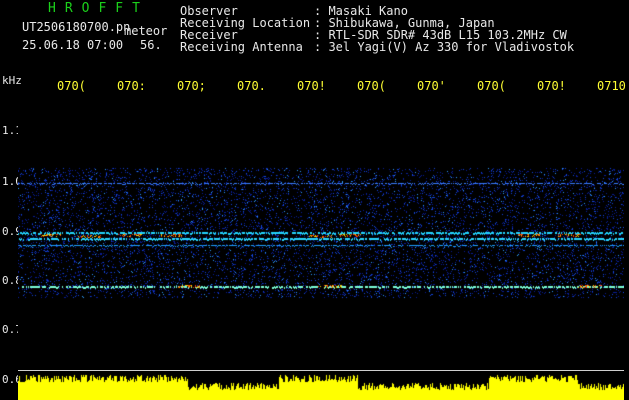 This screenshot has height=400, width=629. Describe the element at coordinates (551, 86) in the screenshot. I see `time-tick-9: 070!` at that location.